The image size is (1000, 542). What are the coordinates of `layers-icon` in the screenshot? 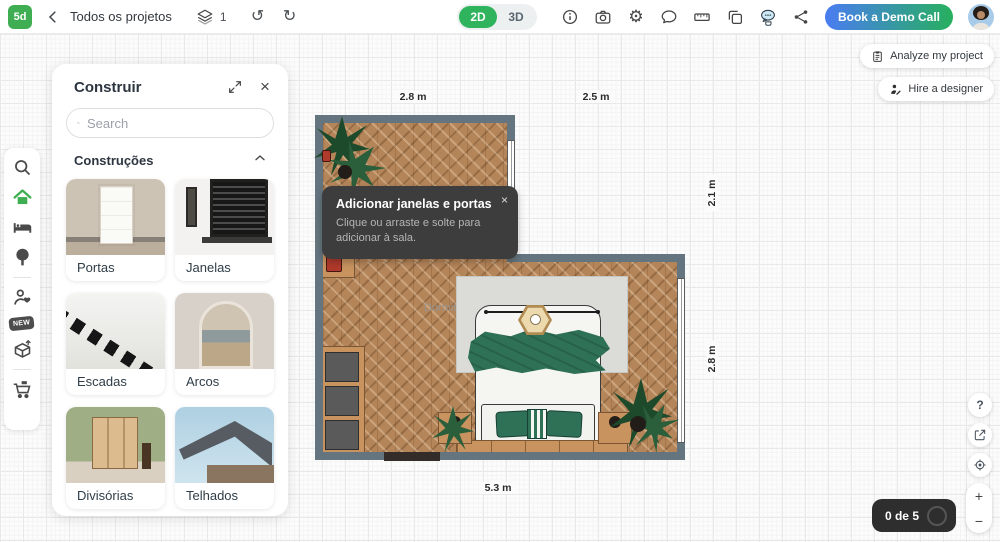 It's located at (205, 17).